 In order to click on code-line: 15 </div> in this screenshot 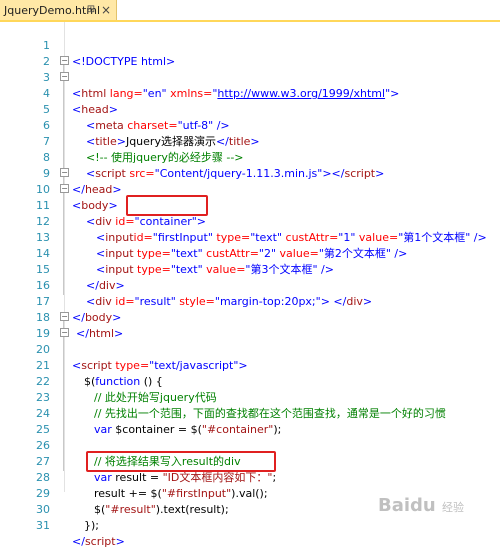, I will do `click(250, 269)`.